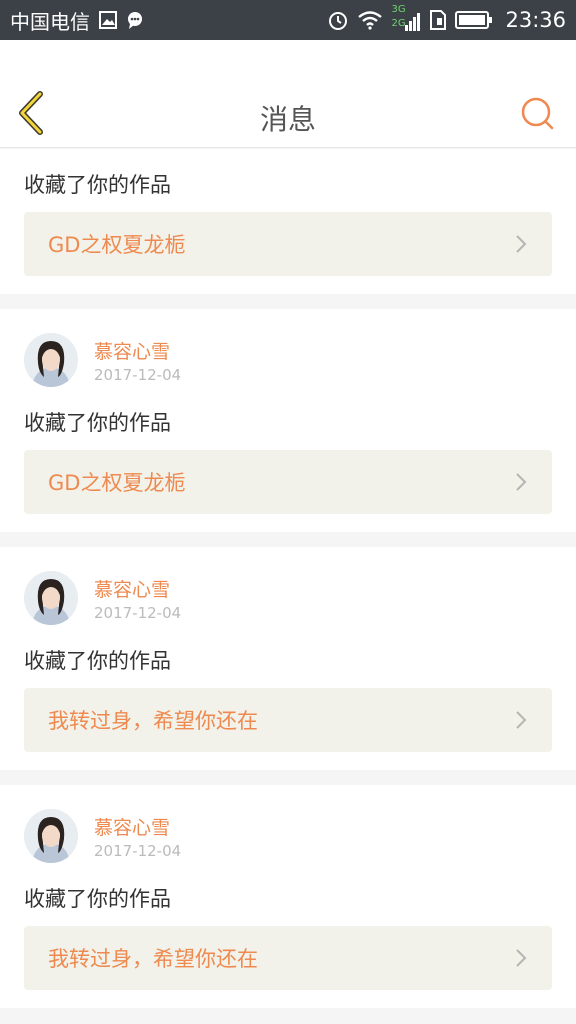  Describe the element at coordinates (338, 20) in the screenshot. I see `alarm-icon` at that location.